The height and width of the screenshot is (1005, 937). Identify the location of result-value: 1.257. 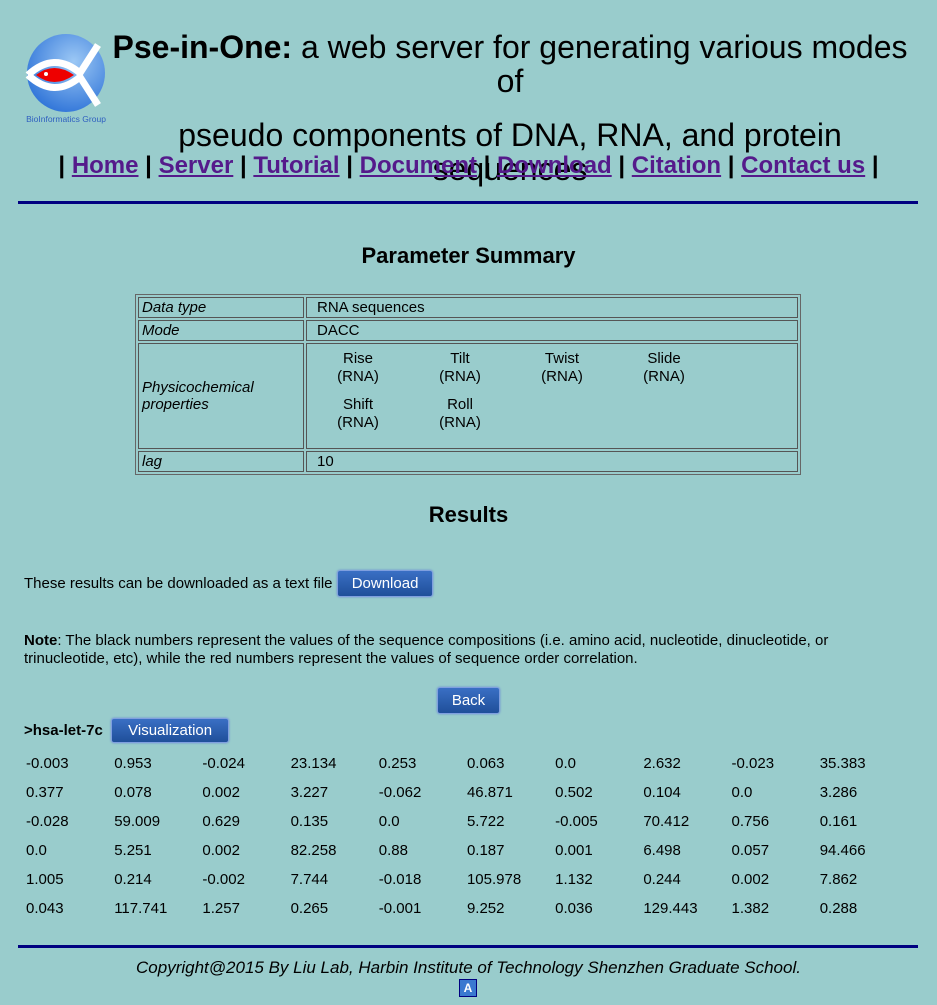
(221, 908).